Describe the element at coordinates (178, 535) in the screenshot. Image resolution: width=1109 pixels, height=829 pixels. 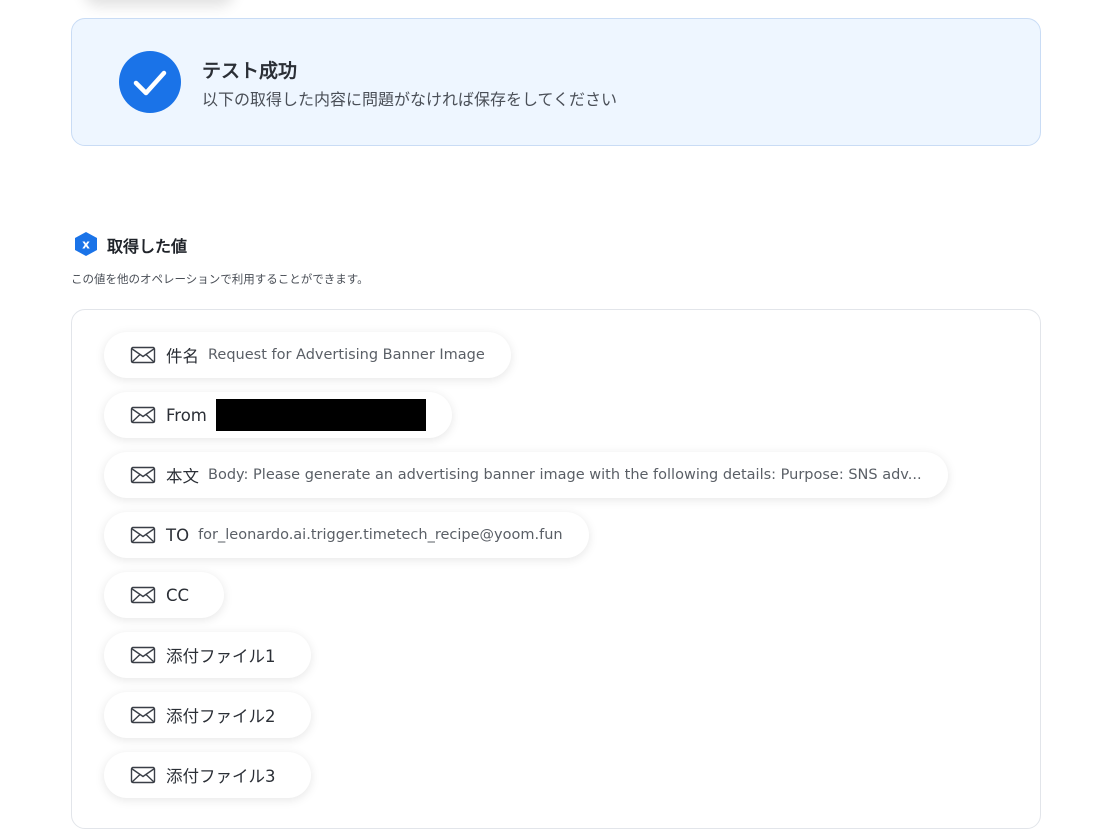
I see `field-name: TO` at that location.